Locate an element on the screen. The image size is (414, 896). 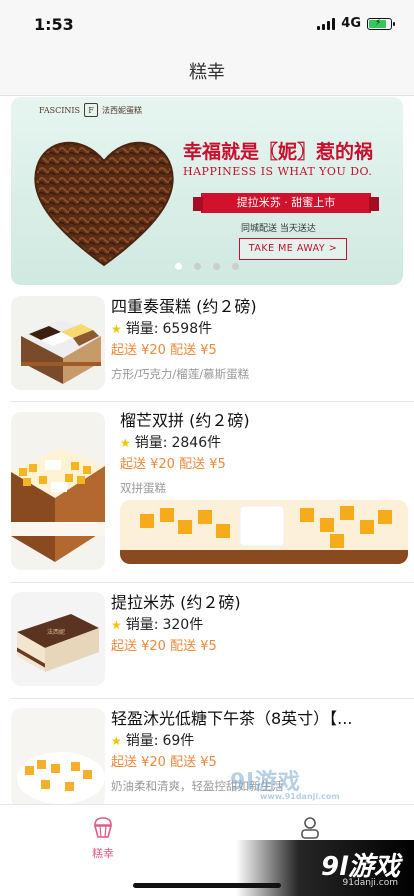
network-type: 4G is located at coordinates (351, 23).